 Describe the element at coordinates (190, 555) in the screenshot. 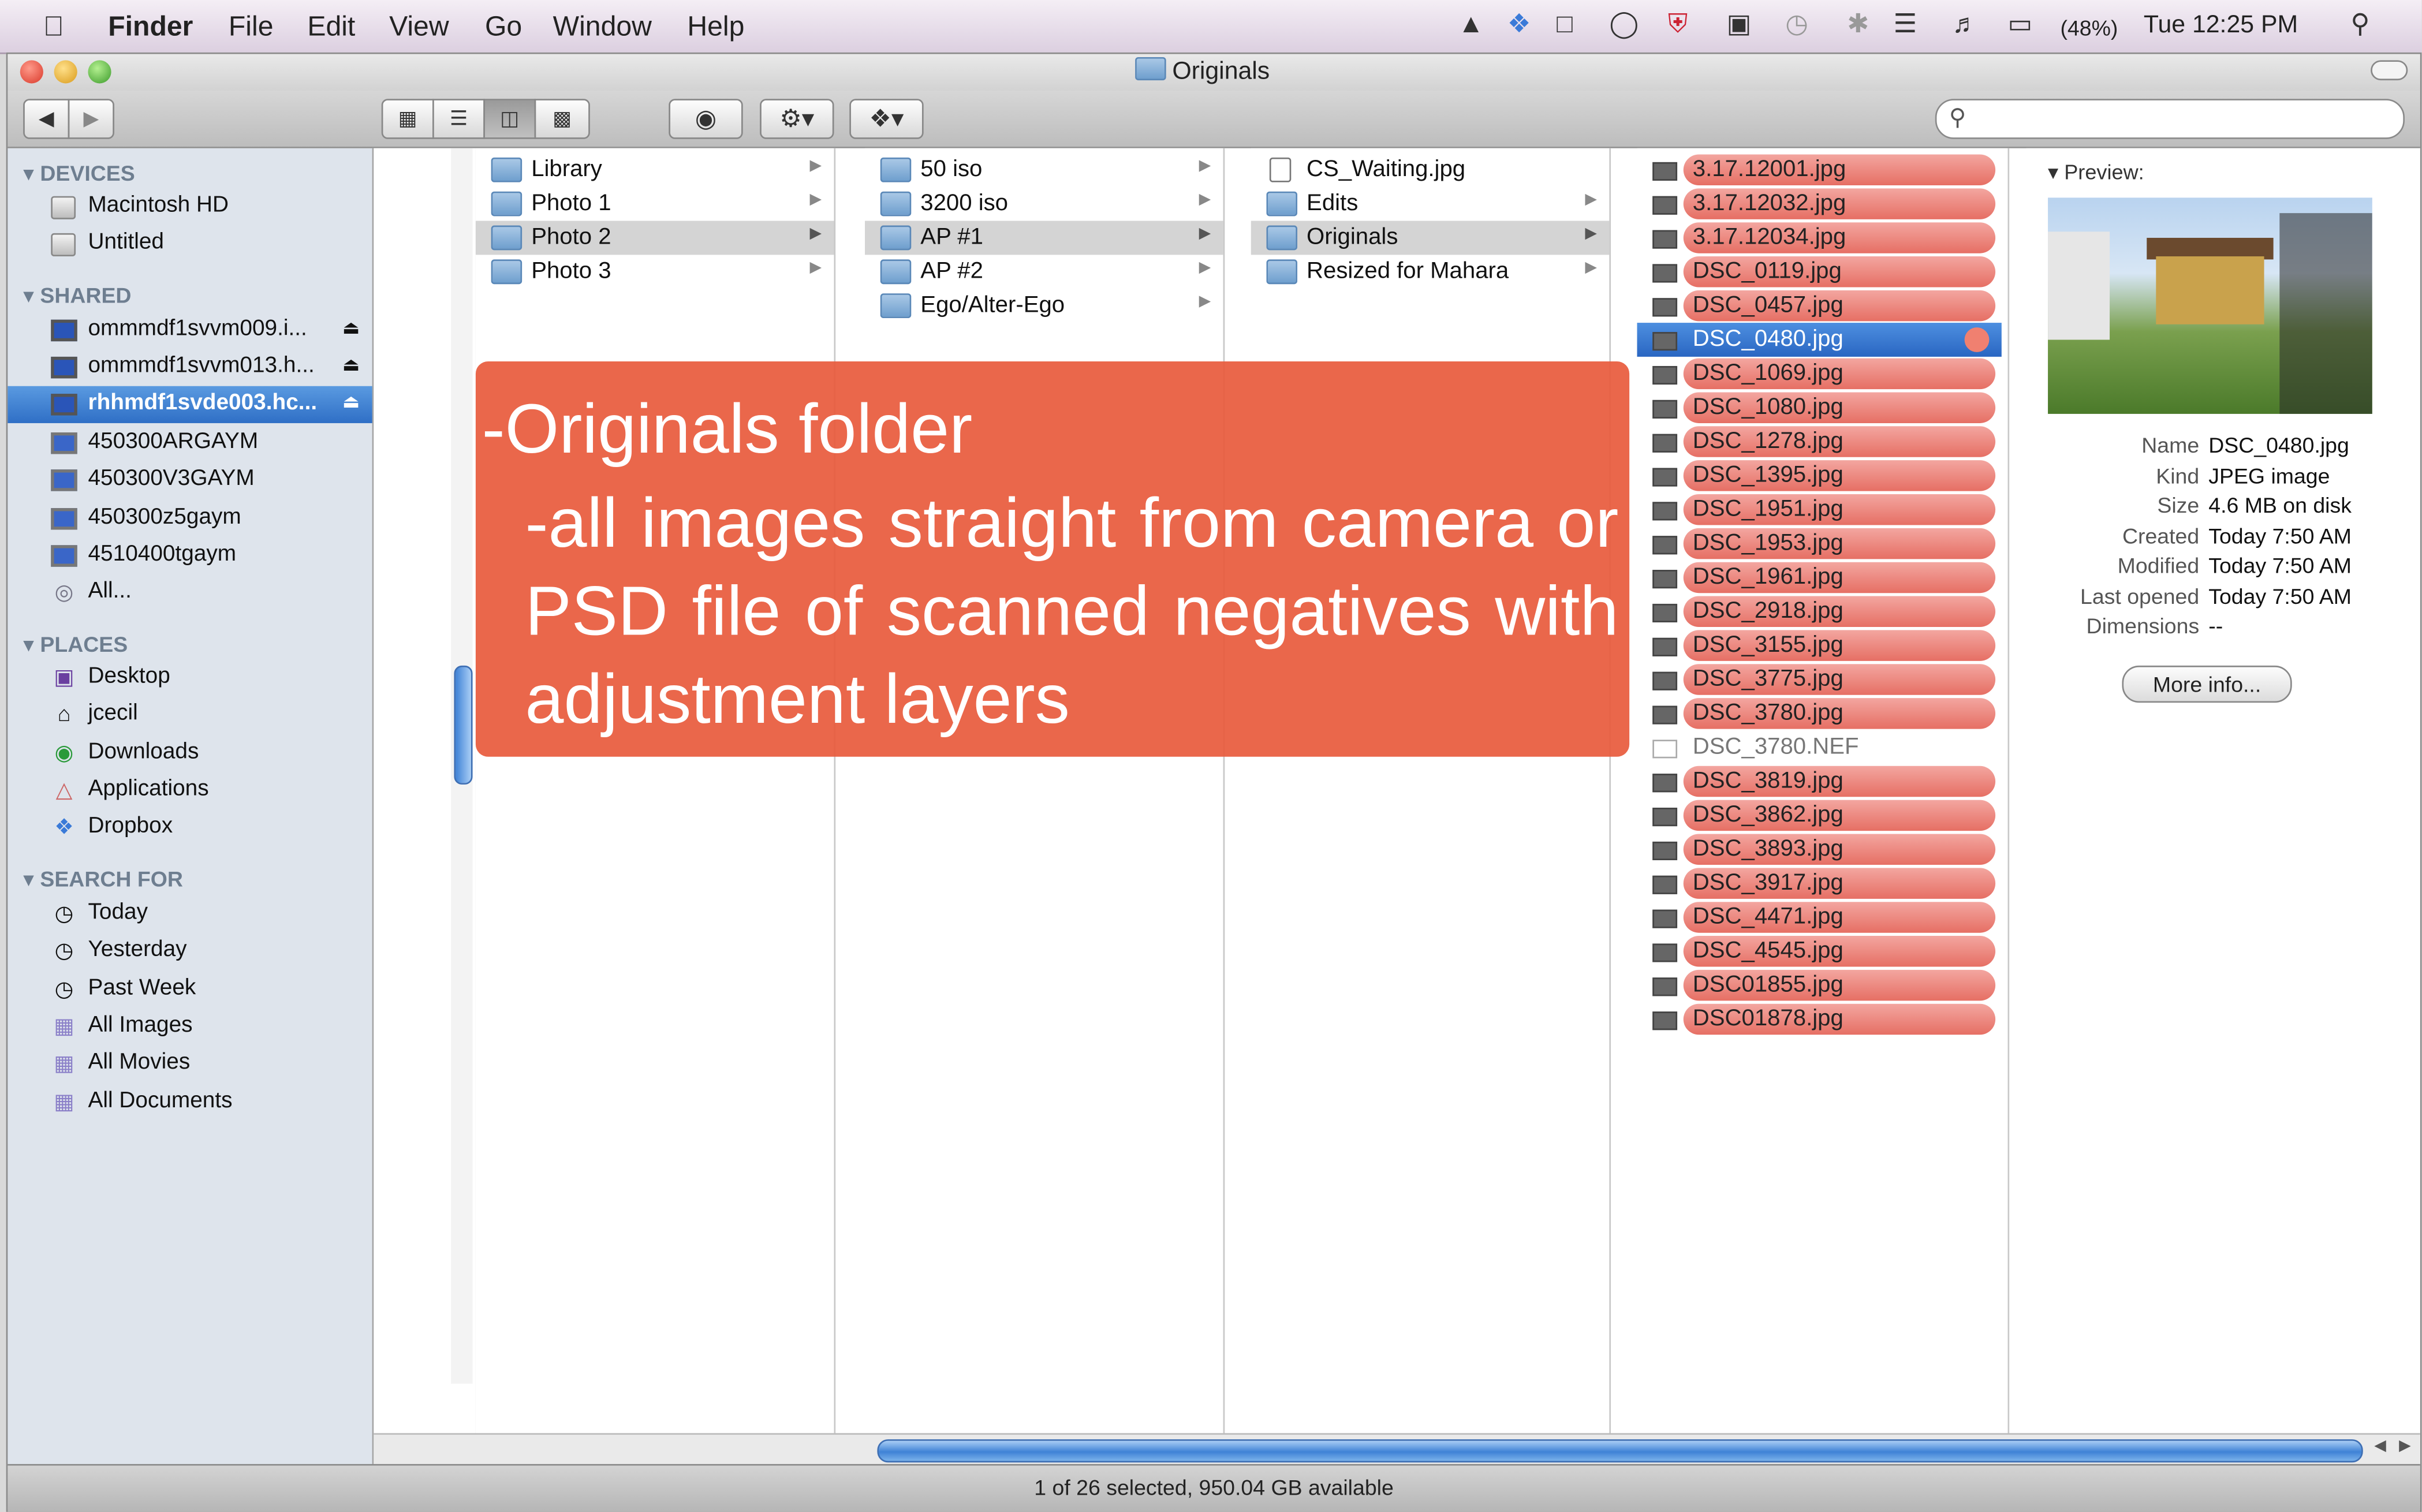

I see `sidebar-item-computer-4: 4510400tgaym` at that location.